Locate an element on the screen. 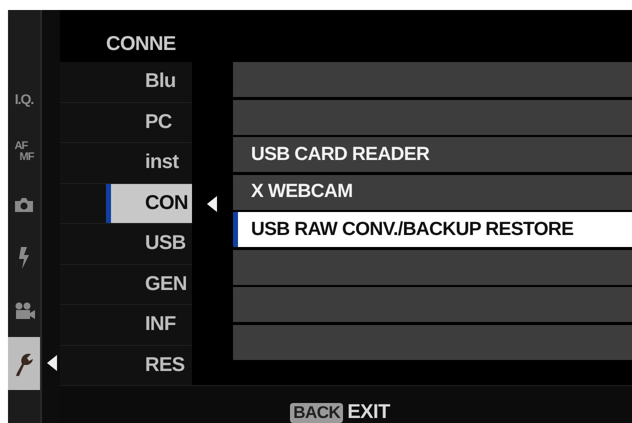 Image resolution: width=632 pixels, height=423 pixels. flash-icon is located at coordinates (24, 257).